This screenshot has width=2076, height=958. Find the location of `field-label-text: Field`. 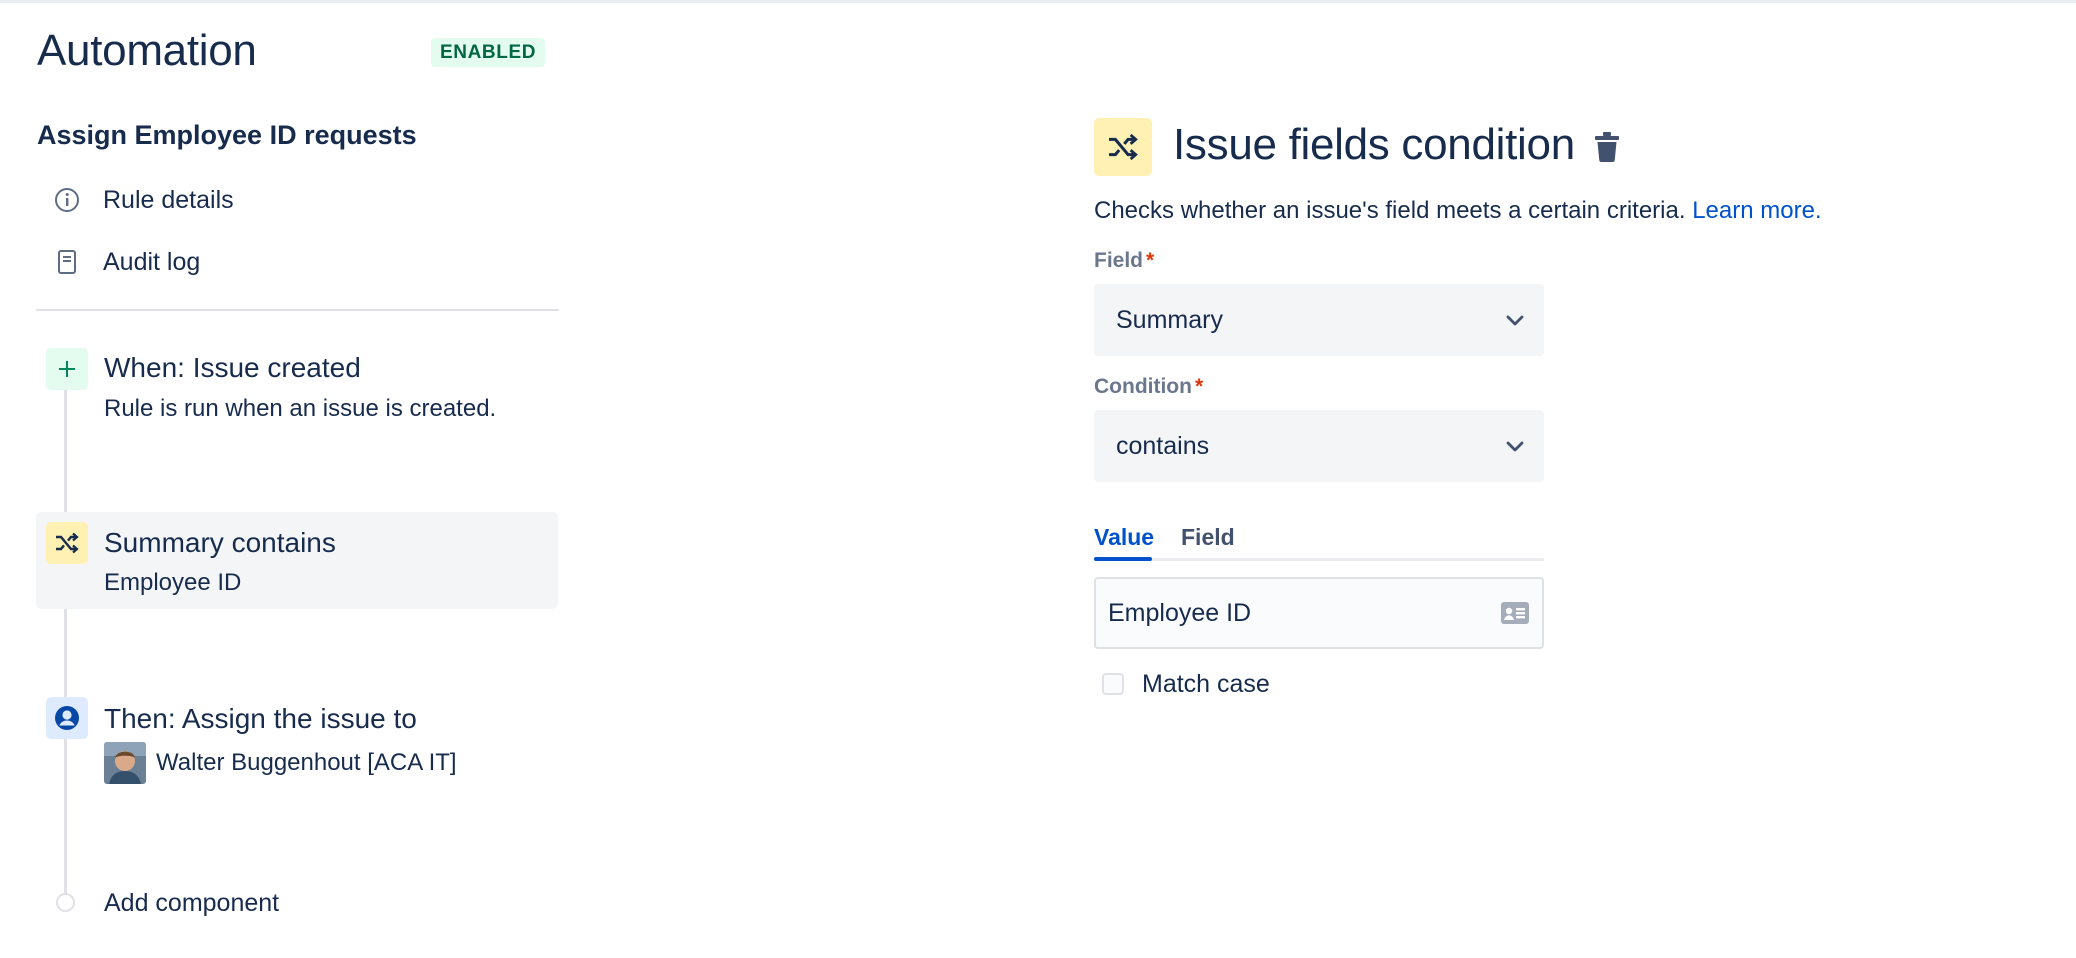

field-label-text: Field is located at coordinates (1119, 260).